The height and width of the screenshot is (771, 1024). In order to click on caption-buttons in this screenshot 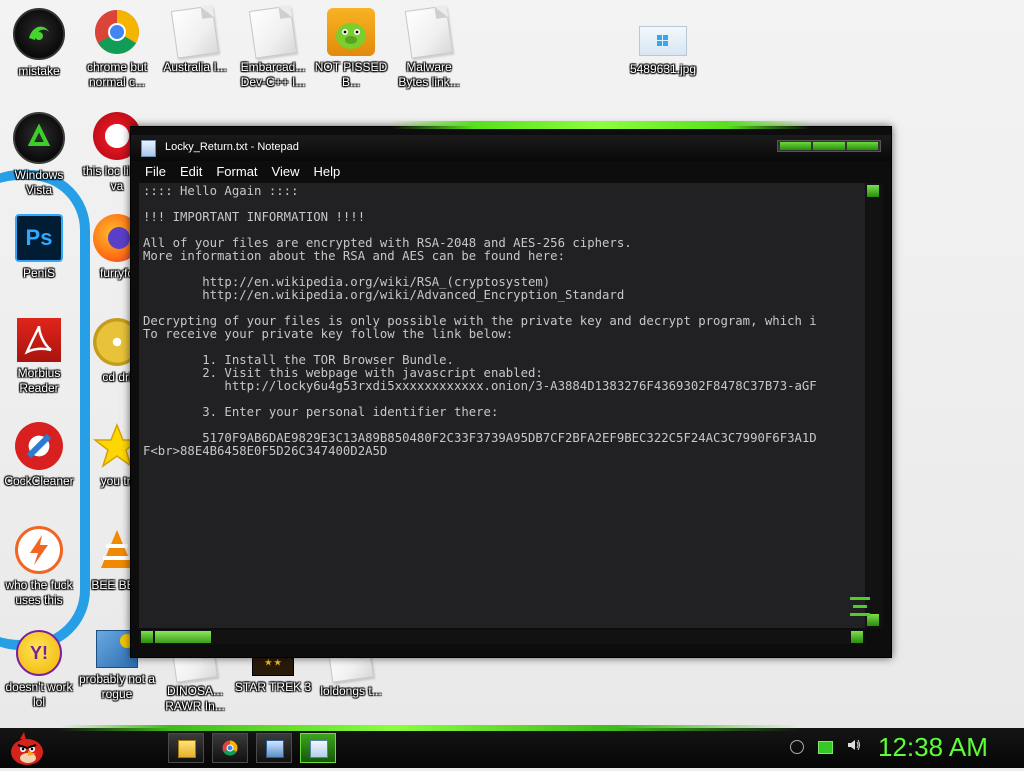, I will do `click(829, 146)`.